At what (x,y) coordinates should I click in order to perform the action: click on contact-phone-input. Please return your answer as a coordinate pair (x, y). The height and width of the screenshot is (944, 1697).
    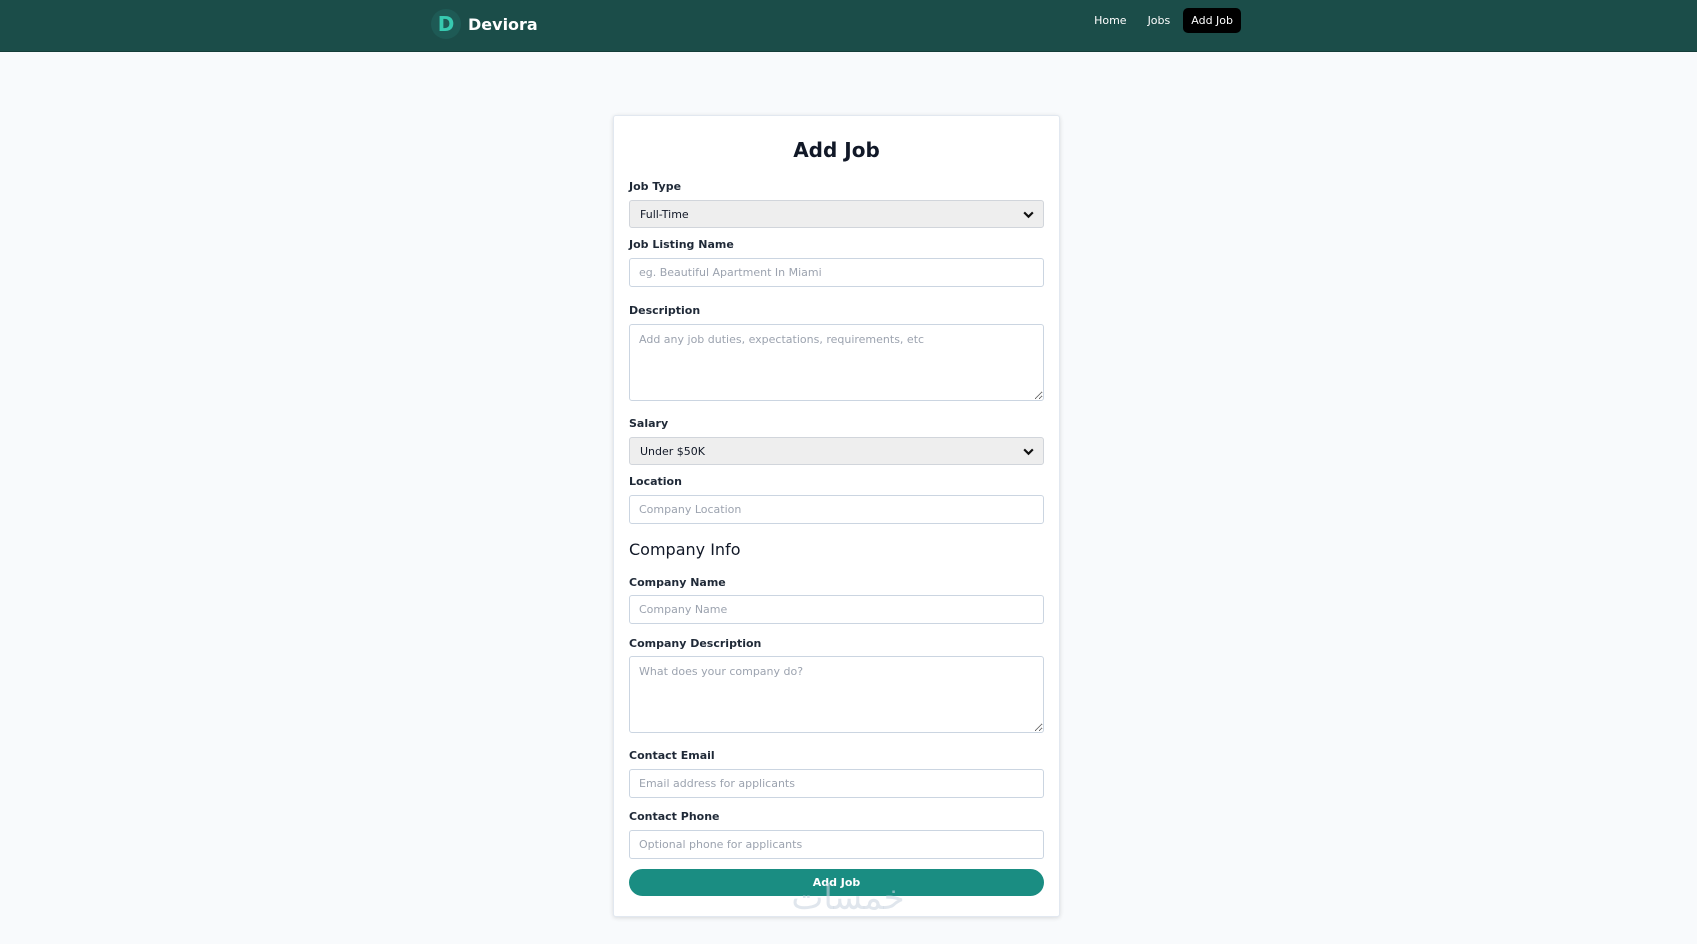
    Looking at the image, I should click on (836, 844).